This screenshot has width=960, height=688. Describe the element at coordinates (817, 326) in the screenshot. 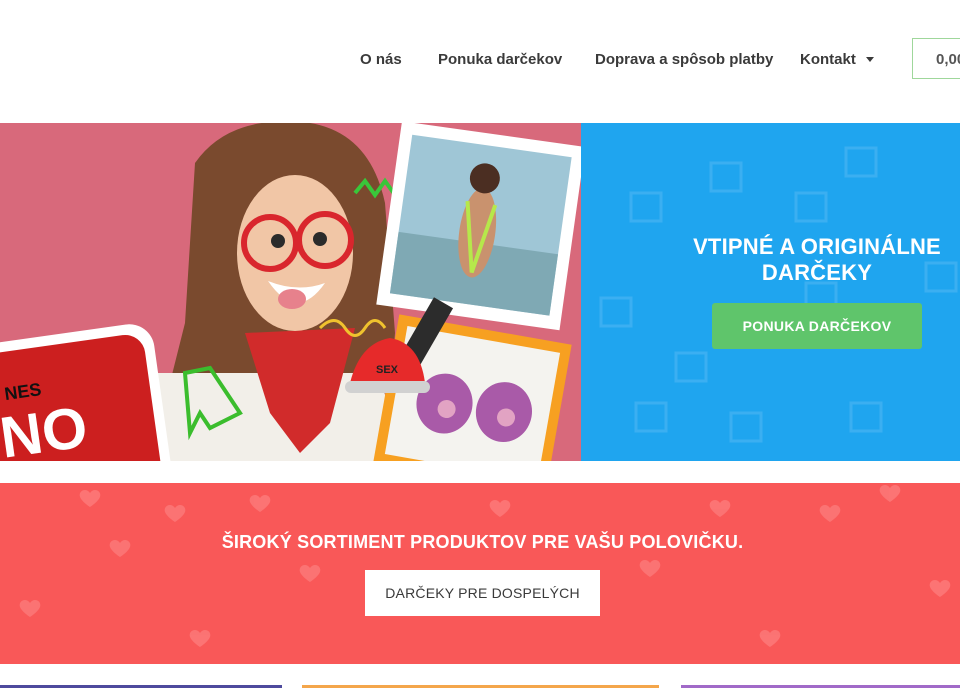

I see `gift-offer-button: PONUKA DARČEKOV` at that location.